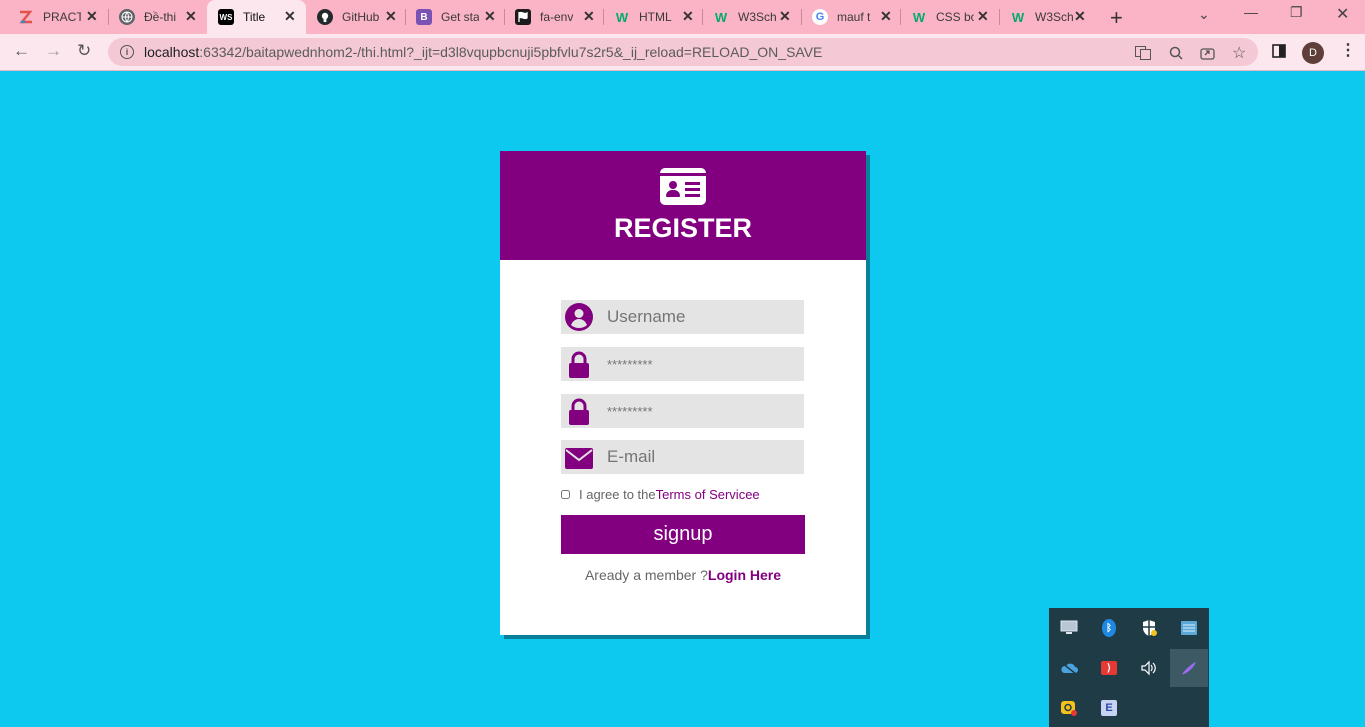 This screenshot has height=727, width=1365. I want to click on browser-tab: GitHub ✕, so click(361, 17).